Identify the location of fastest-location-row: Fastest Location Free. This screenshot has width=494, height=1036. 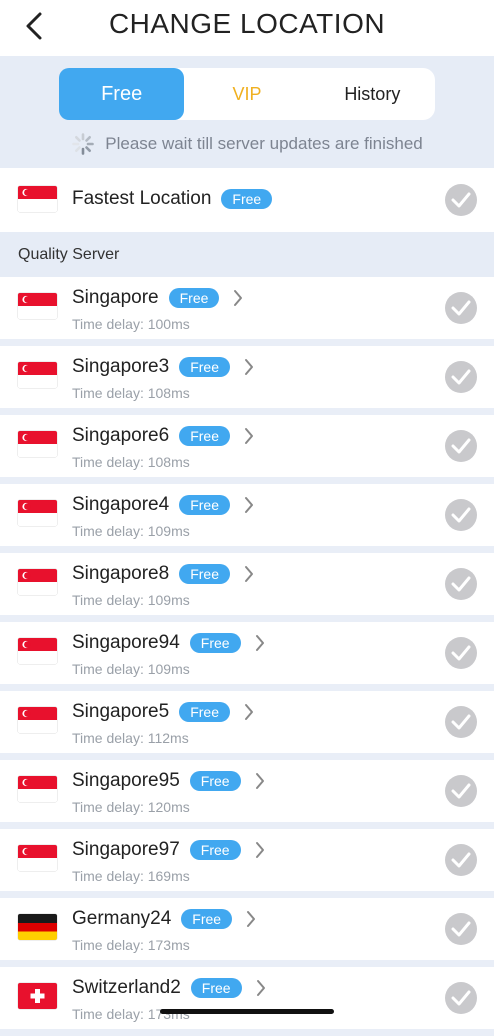
(247, 200).